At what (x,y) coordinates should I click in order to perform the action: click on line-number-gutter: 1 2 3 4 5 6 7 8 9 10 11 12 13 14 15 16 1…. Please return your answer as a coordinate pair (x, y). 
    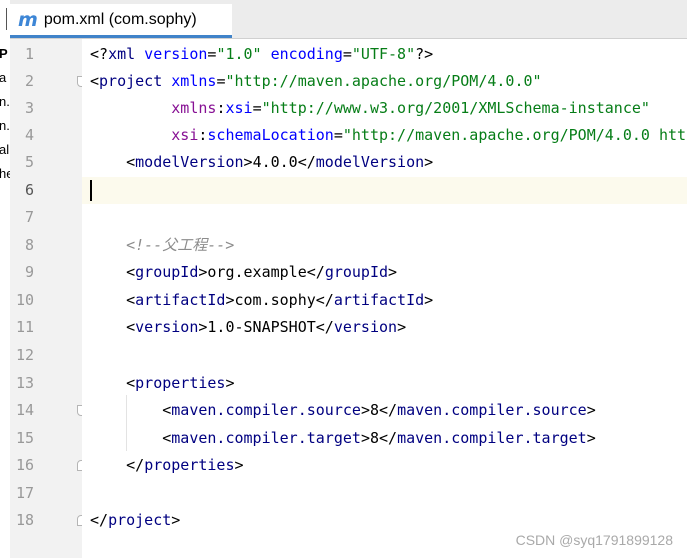
    Looking at the image, I should click on (48, 298).